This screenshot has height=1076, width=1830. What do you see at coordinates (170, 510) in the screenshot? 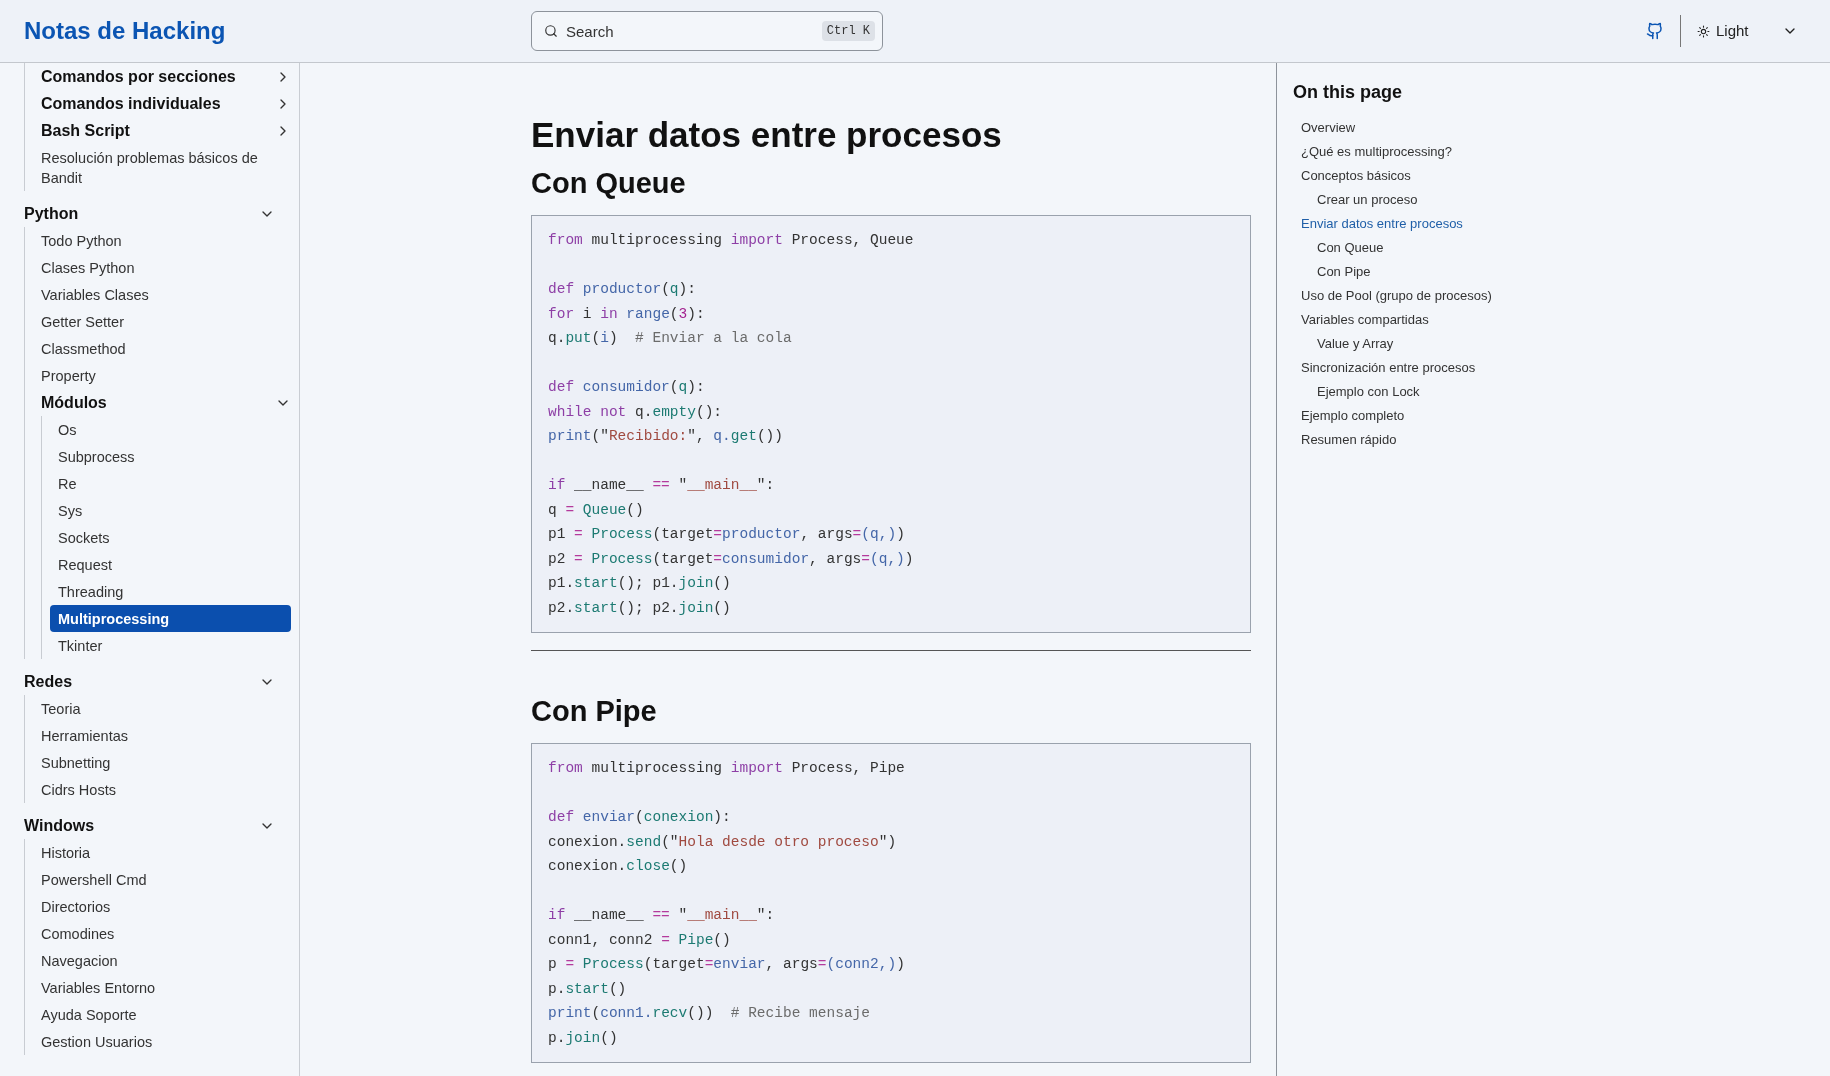
I see `sidebar-item: Sys` at bounding box center [170, 510].